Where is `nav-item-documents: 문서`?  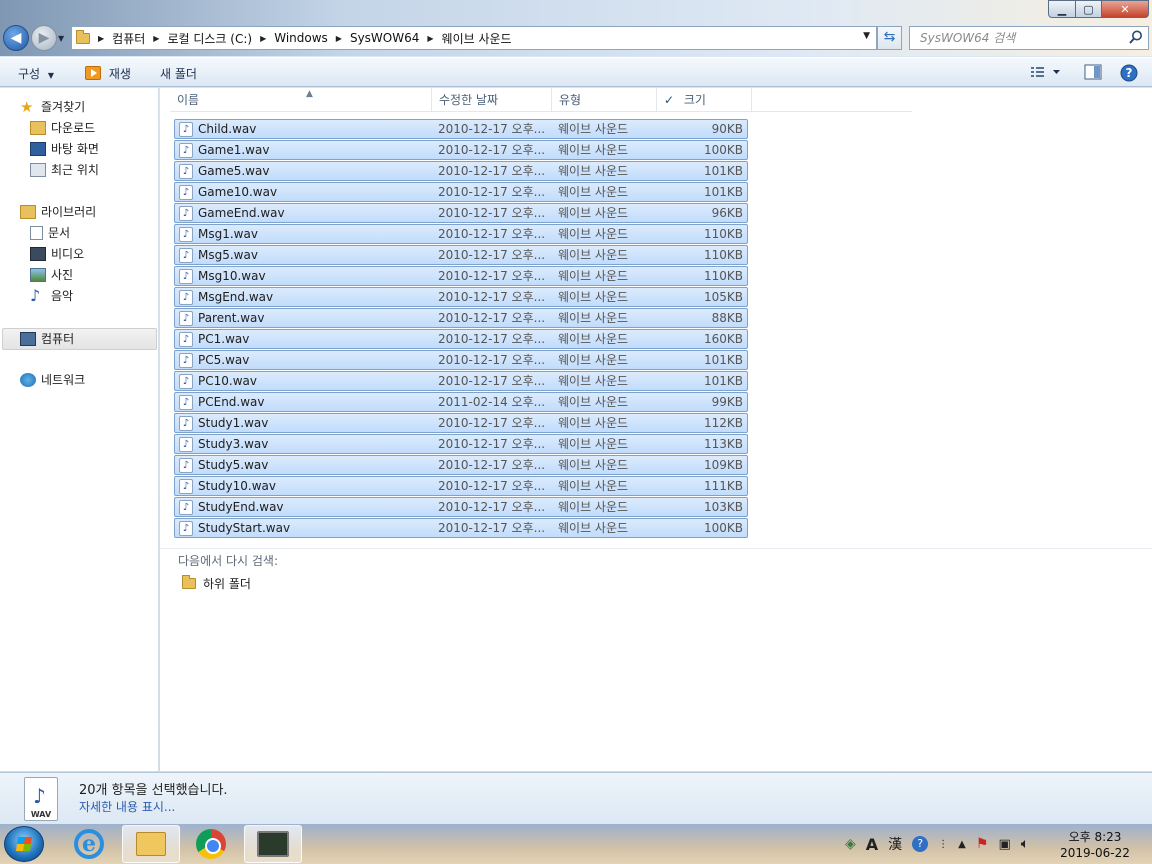
nav-item-documents: 문서 is located at coordinates (50, 233).